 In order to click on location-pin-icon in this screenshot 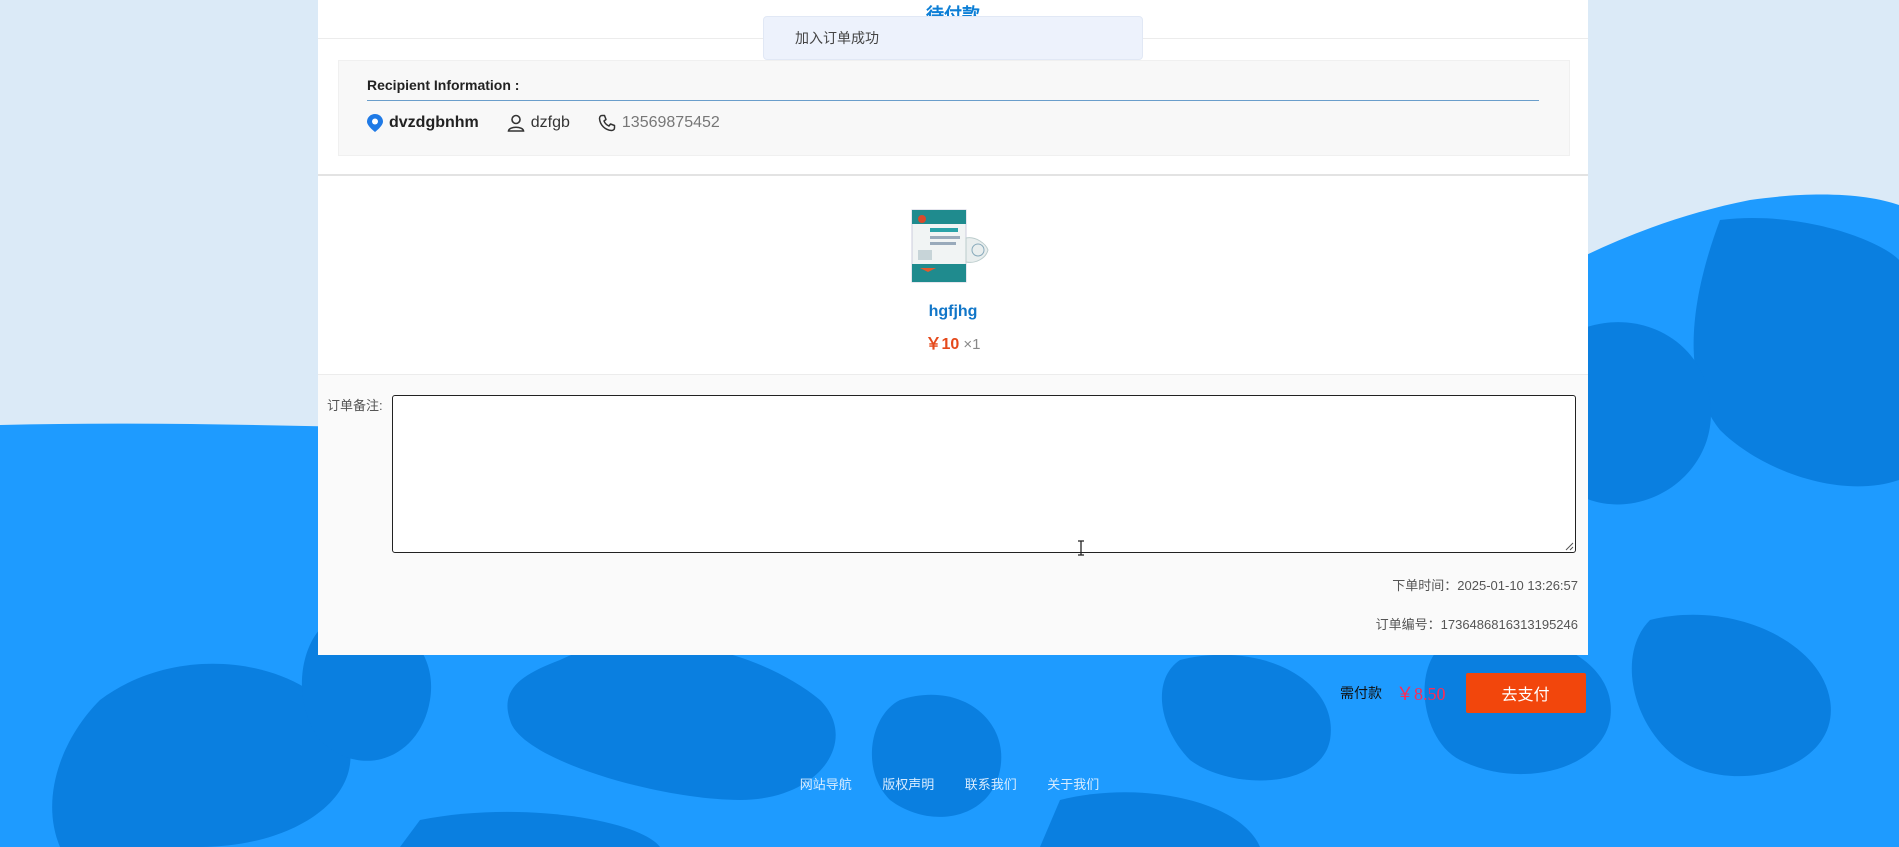, I will do `click(375, 123)`.